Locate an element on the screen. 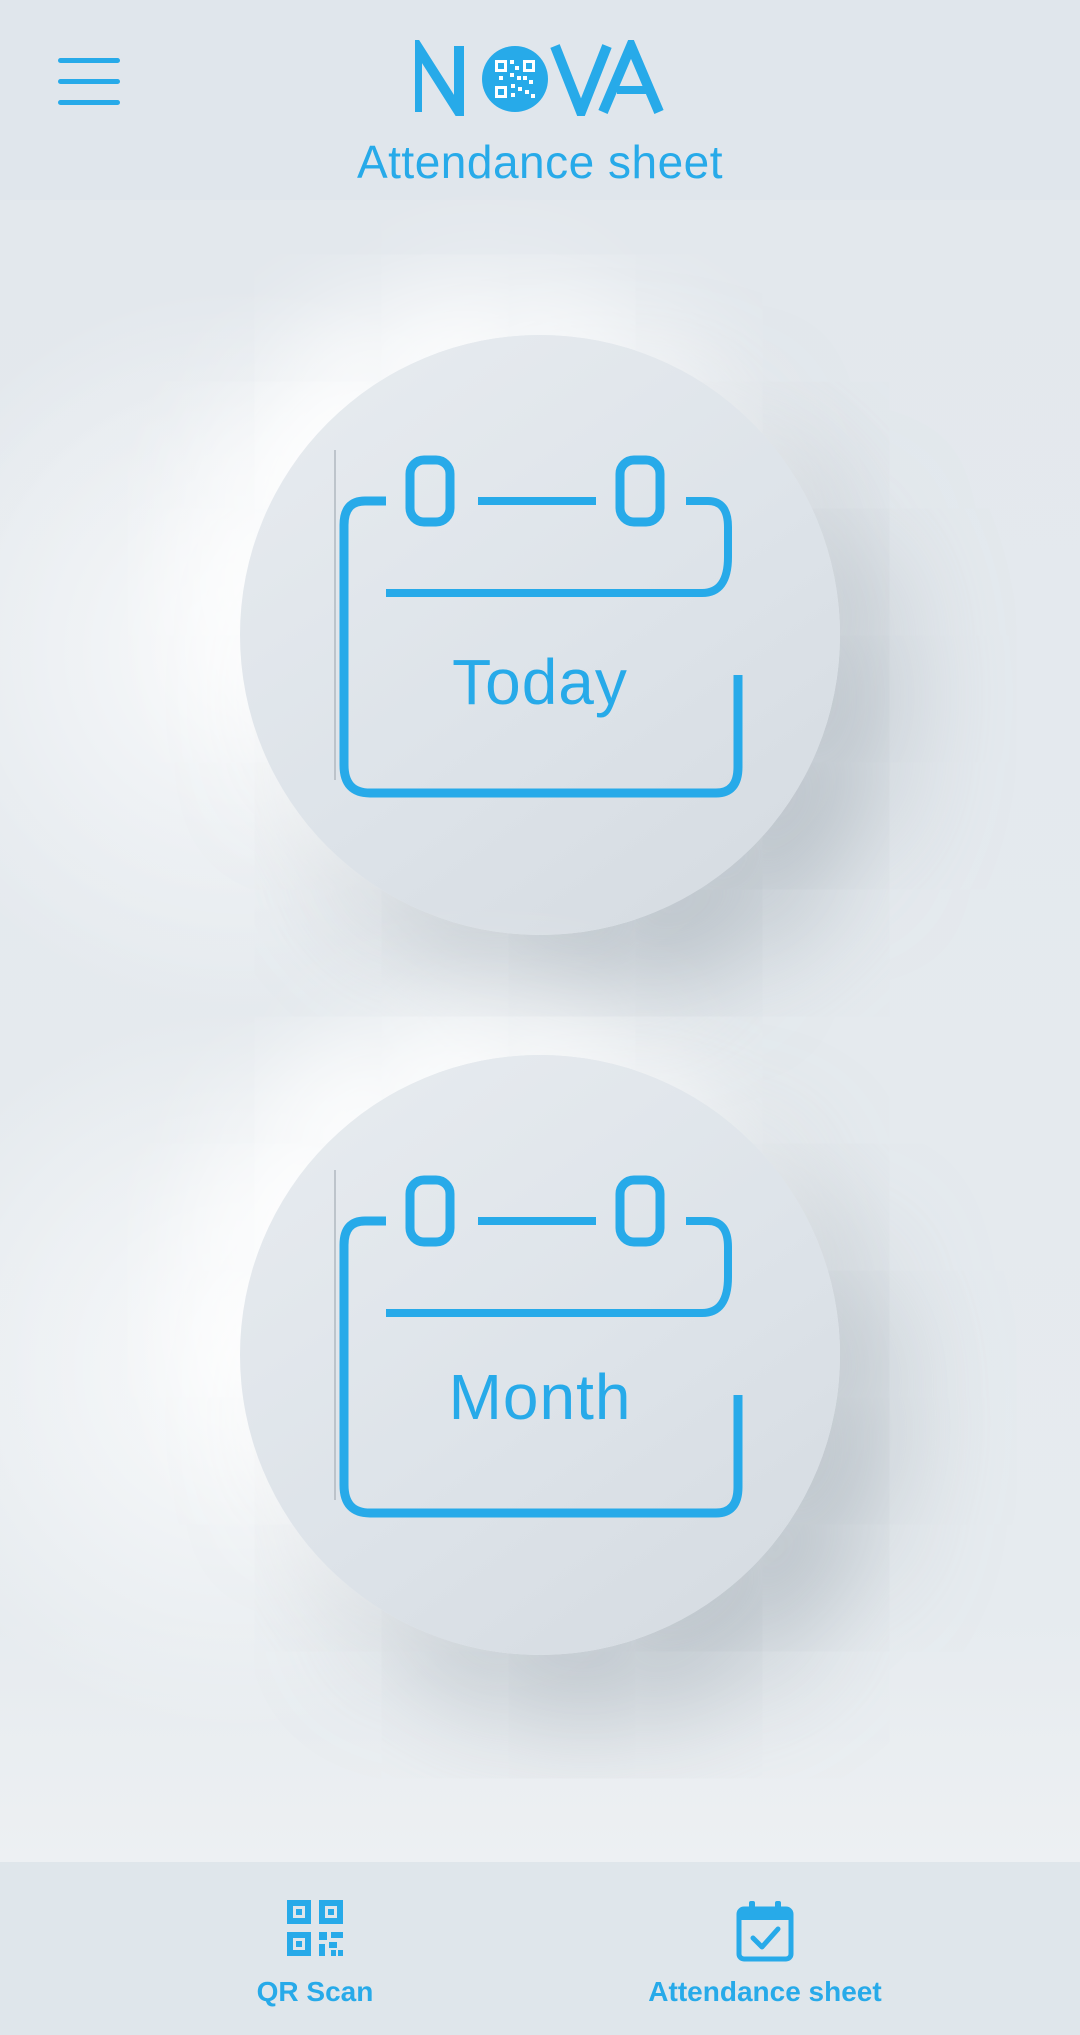 The height and width of the screenshot is (2035, 1080). page-title: Attendance sheet is located at coordinates (540, 162).